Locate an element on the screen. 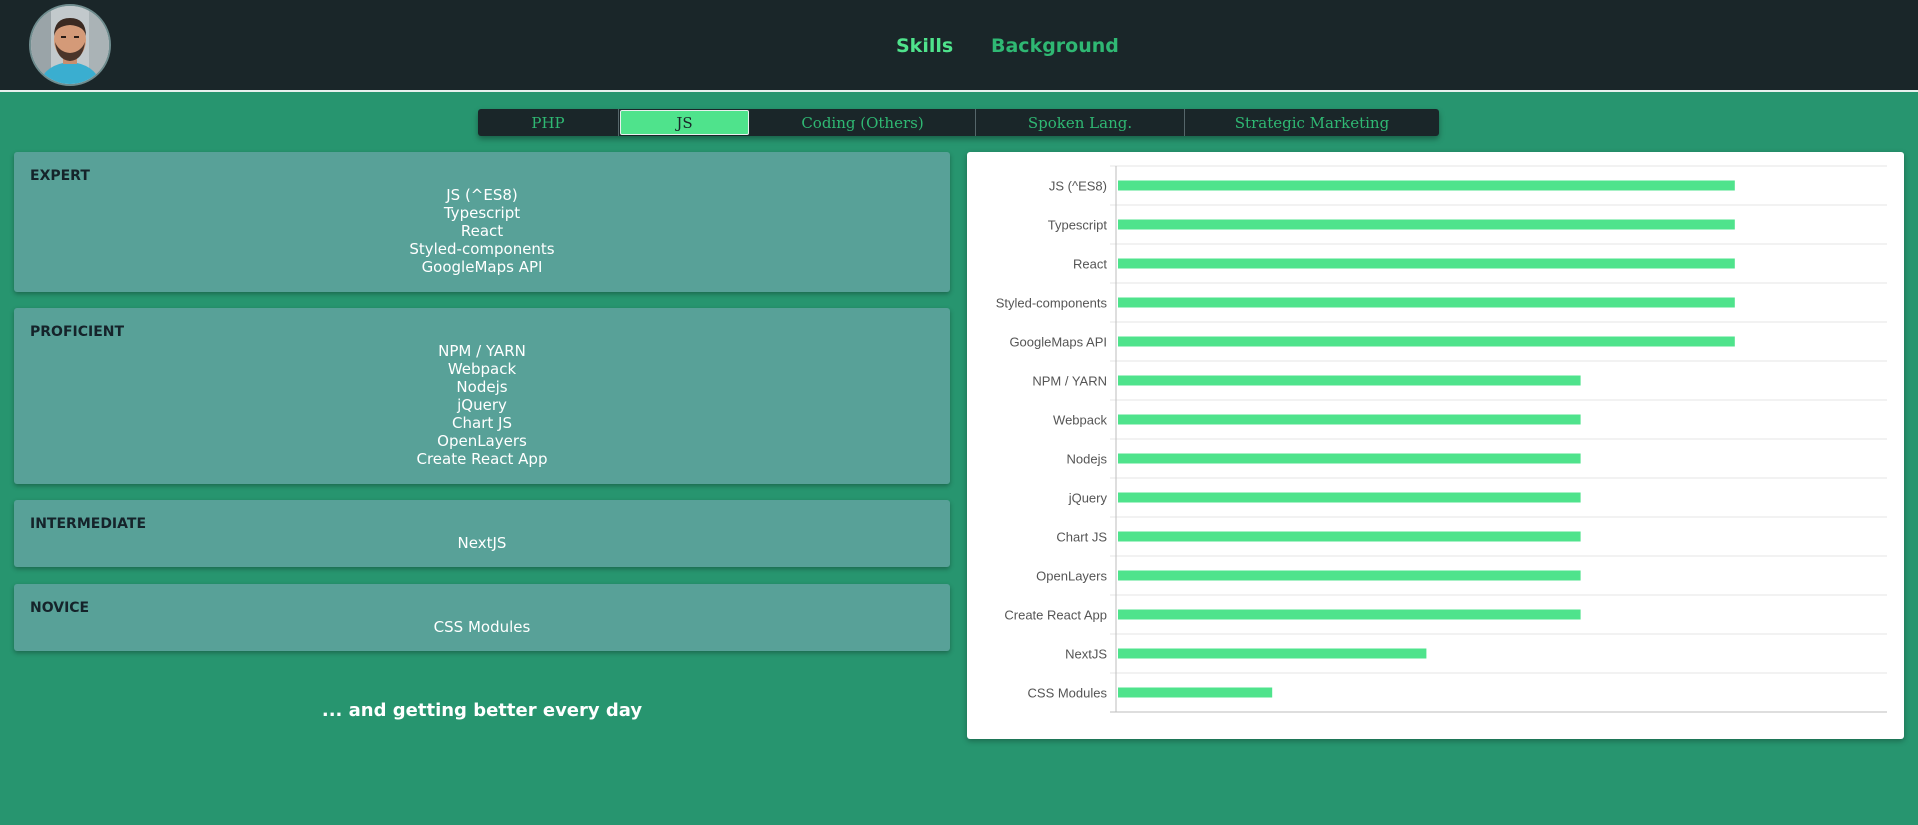  main-nav: Skills Background is located at coordinates (959, 47).